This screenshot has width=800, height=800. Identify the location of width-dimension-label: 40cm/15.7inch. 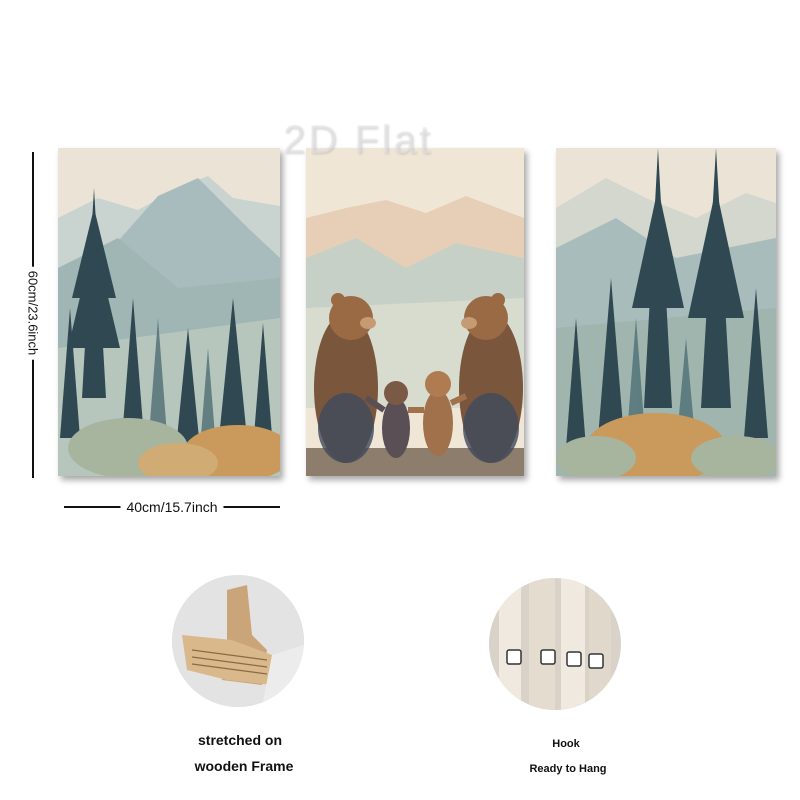
(172, 507).